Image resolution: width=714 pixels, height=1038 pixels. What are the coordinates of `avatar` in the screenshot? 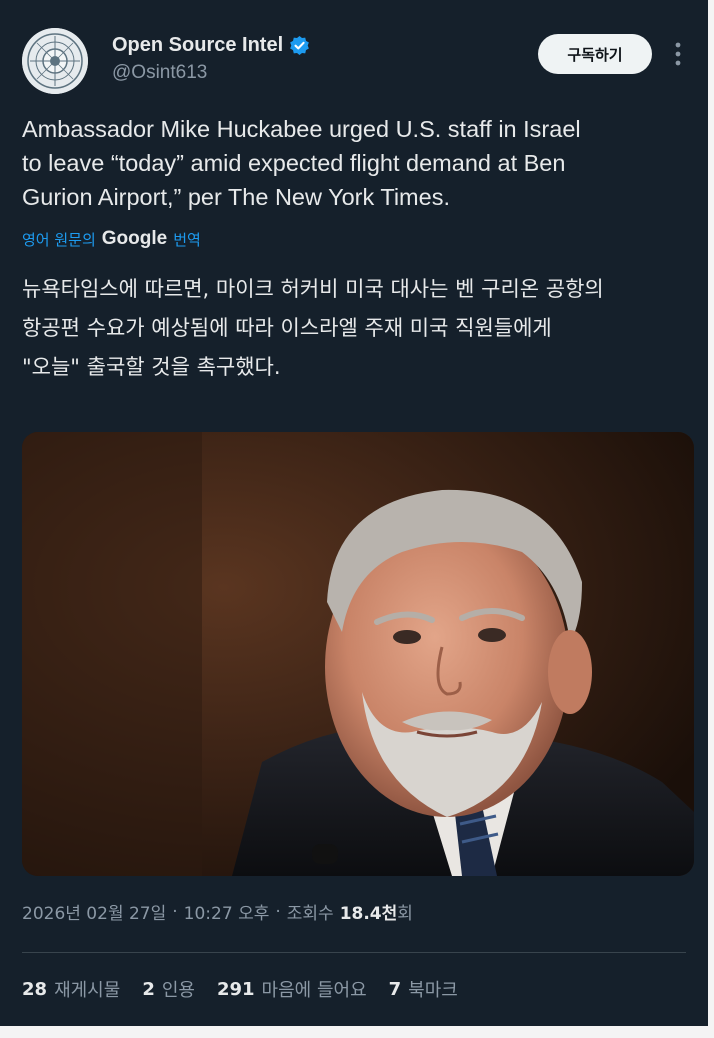 It's located at (55, 61).